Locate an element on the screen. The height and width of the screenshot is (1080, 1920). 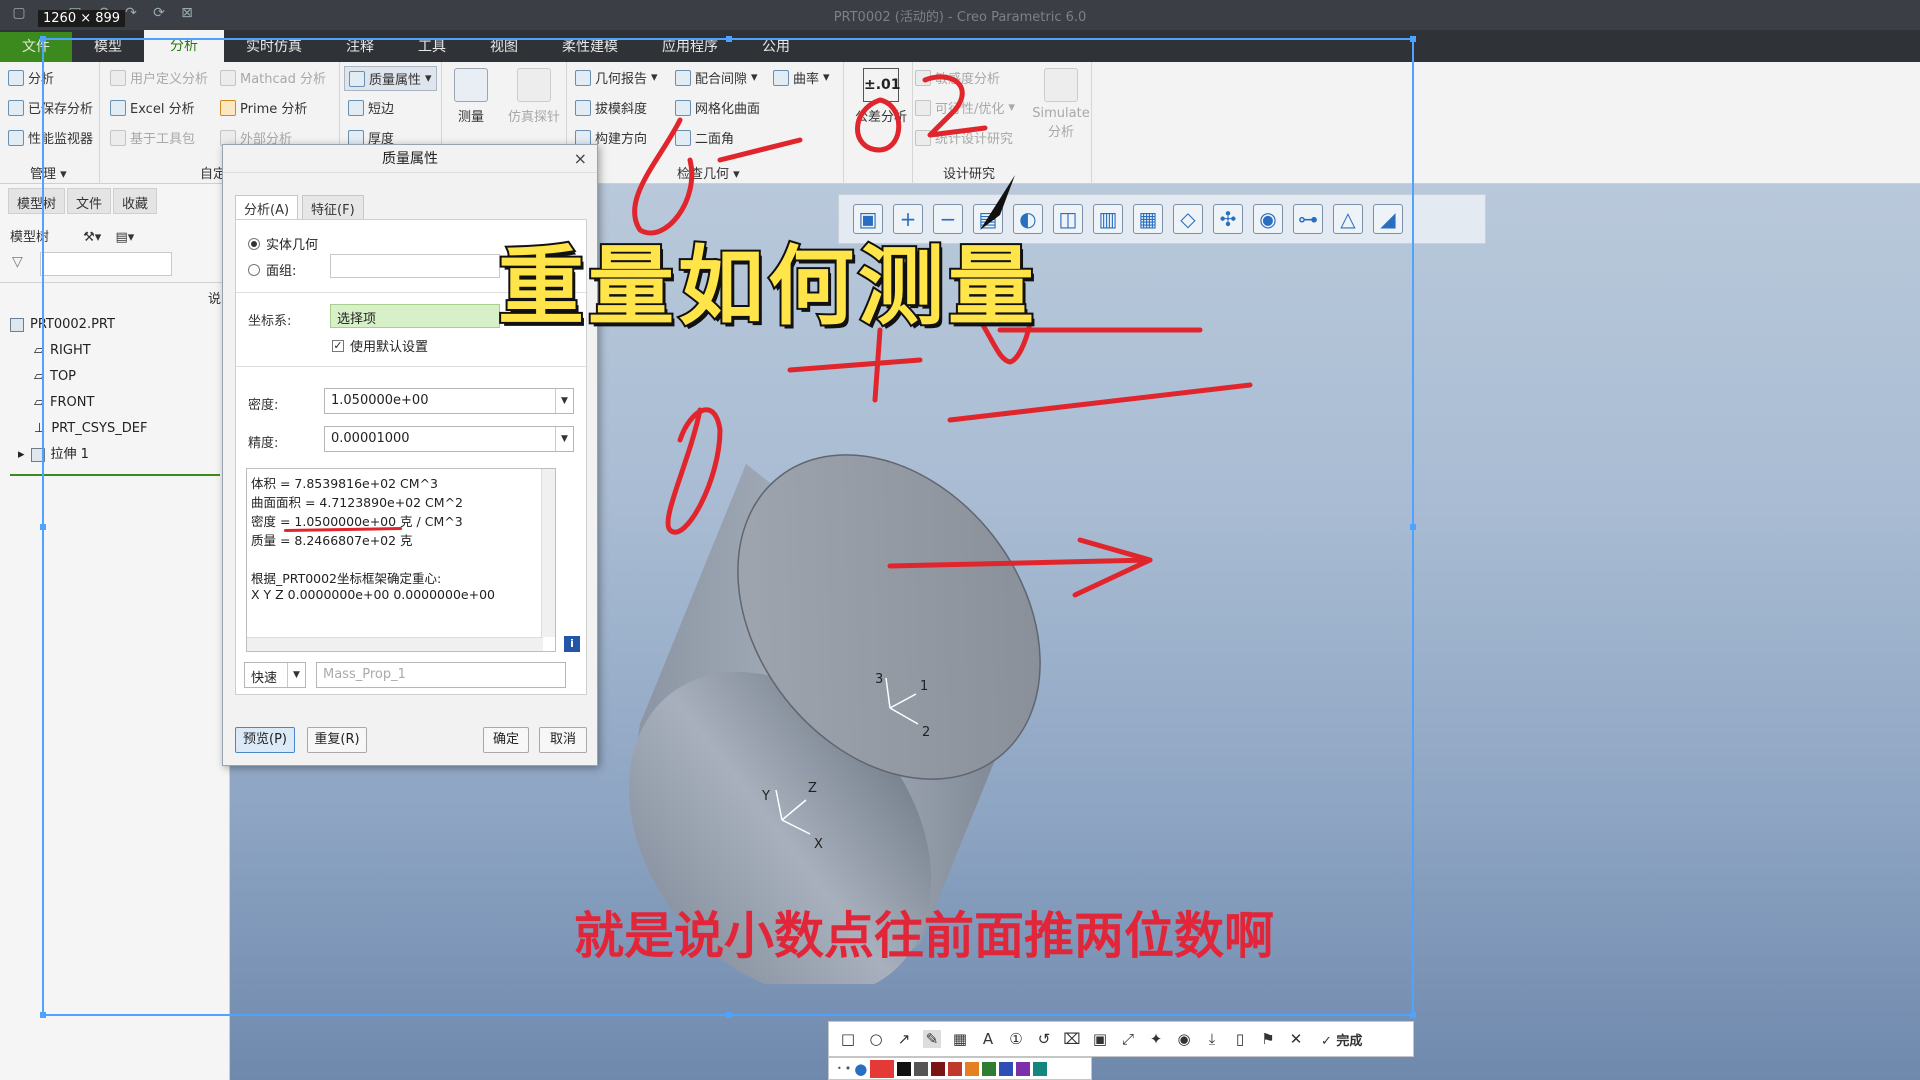
expand-arrow-icon: ▸ is located at coordinates (21, 455).